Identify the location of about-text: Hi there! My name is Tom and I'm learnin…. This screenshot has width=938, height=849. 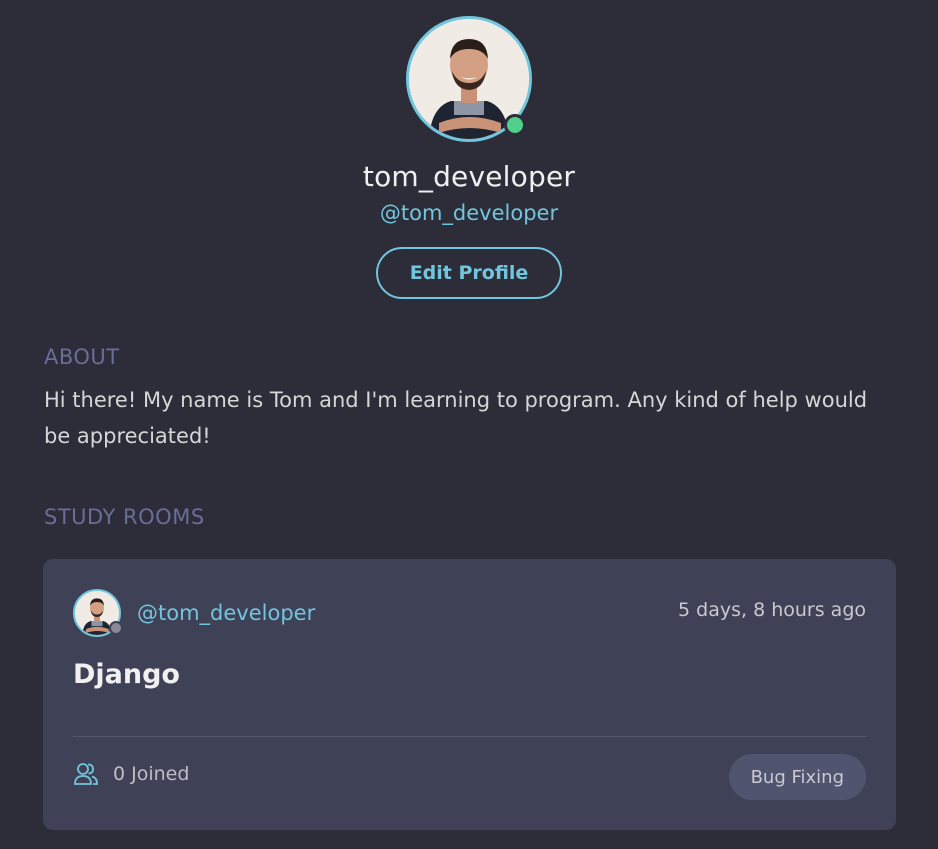
(456, 418).